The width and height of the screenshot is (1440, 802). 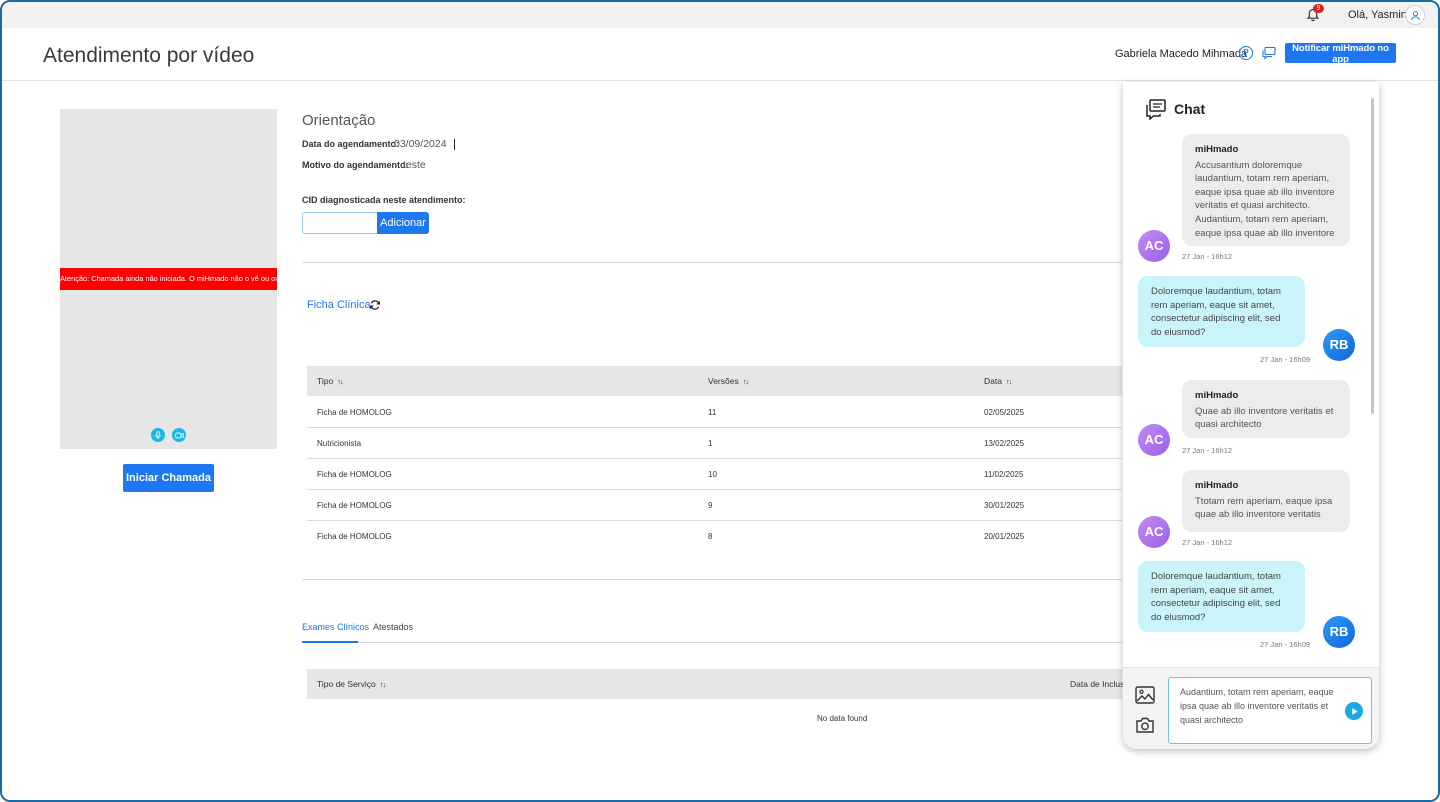 I want to click on cell-versoes: 9, so click(x=710, y=505).